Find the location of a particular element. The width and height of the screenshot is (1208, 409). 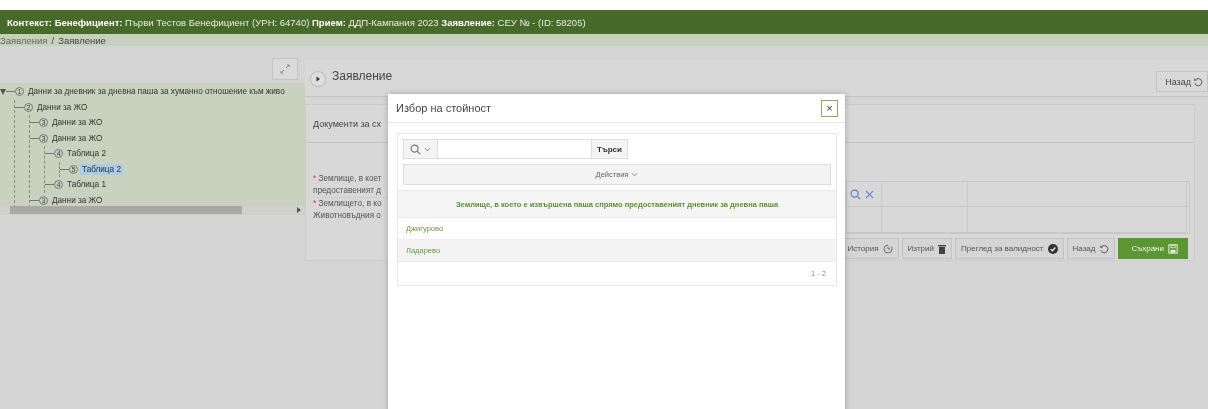

panel-title: Документи за сх is located at coordinates (347, 123).